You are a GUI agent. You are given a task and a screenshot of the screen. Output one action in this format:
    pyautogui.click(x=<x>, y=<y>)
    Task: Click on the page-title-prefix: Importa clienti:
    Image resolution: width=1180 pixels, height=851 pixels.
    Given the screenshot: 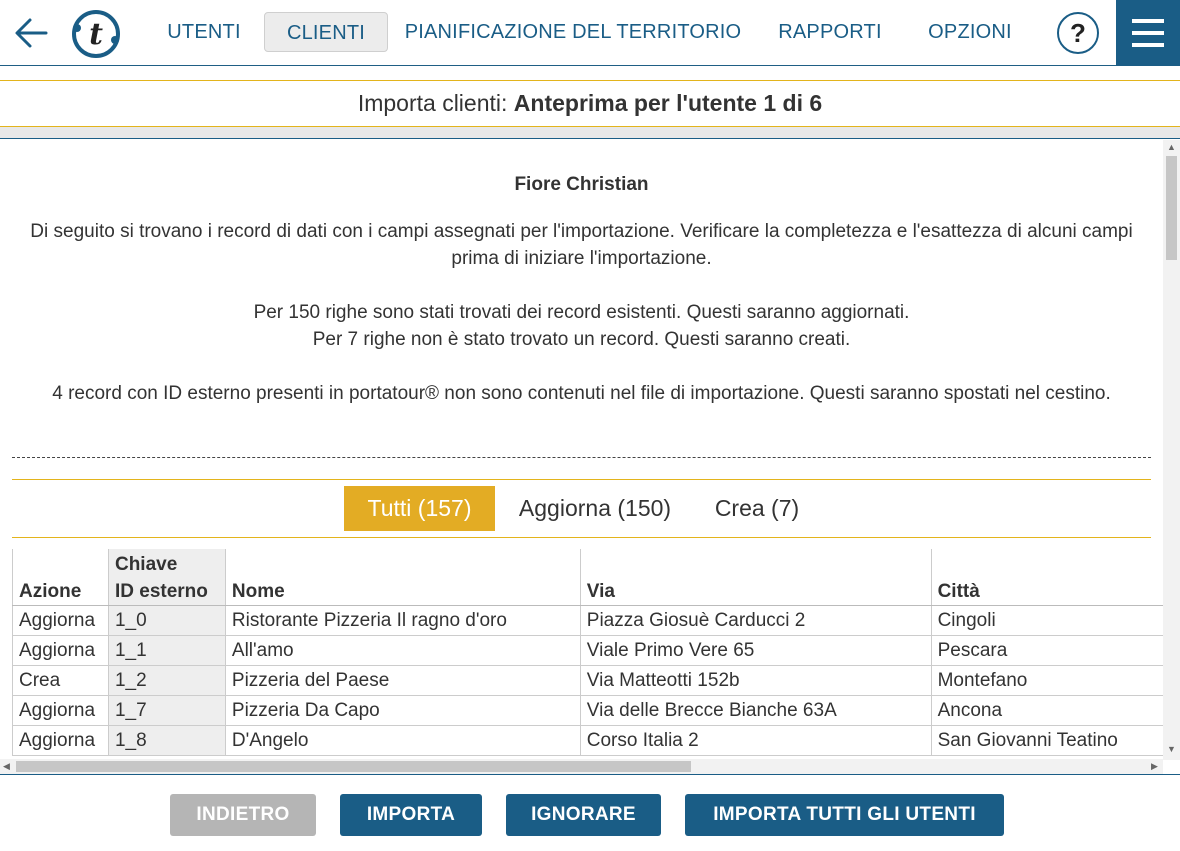 What is the action you would take?
    pyautogui.click(x=432, y=103)
    